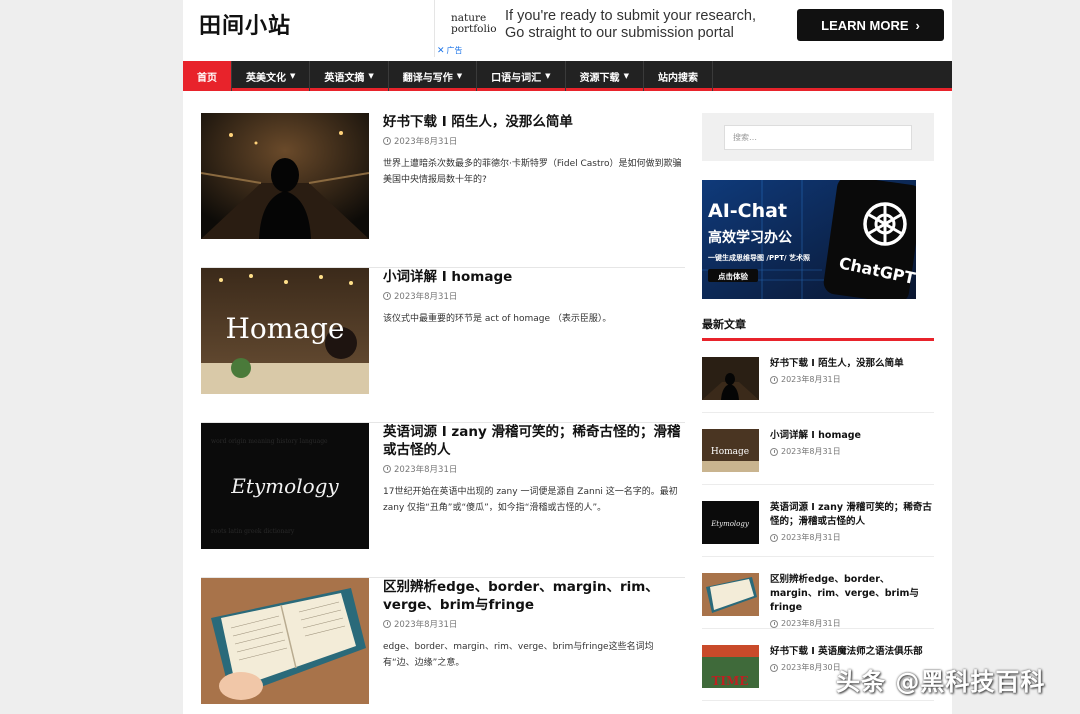  What do you see at coordinates (605, 76) in the screenshot?
I see `nav-item-downloads: 资源下载 ▼` at bounding box center [605, 76].